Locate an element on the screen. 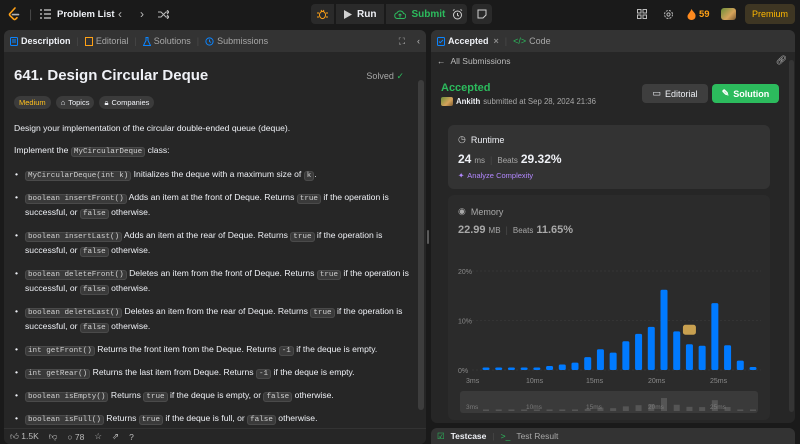 This screenshot has width=800, height=444. like-button: 👍︎ 1.5K is located at coordinates (24, 436).